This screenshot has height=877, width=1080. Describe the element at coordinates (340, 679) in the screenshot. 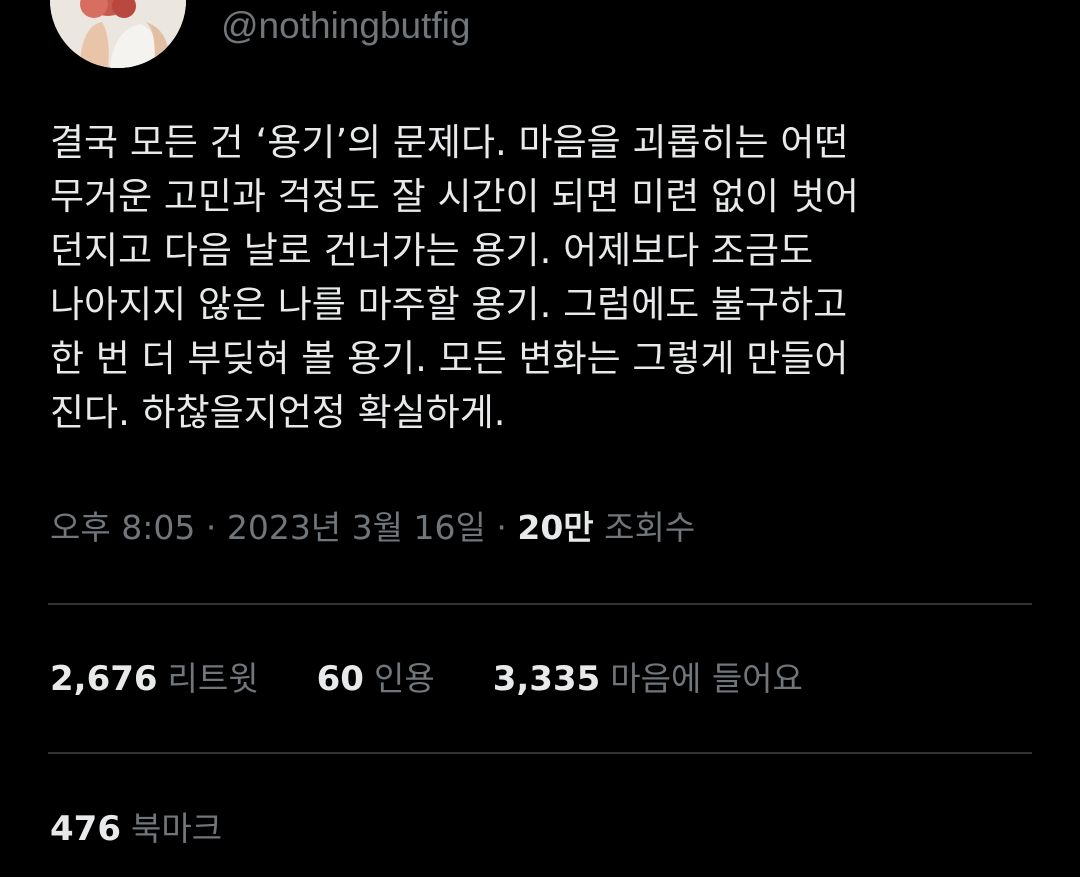

I see `quotes-count: 60` at that location.